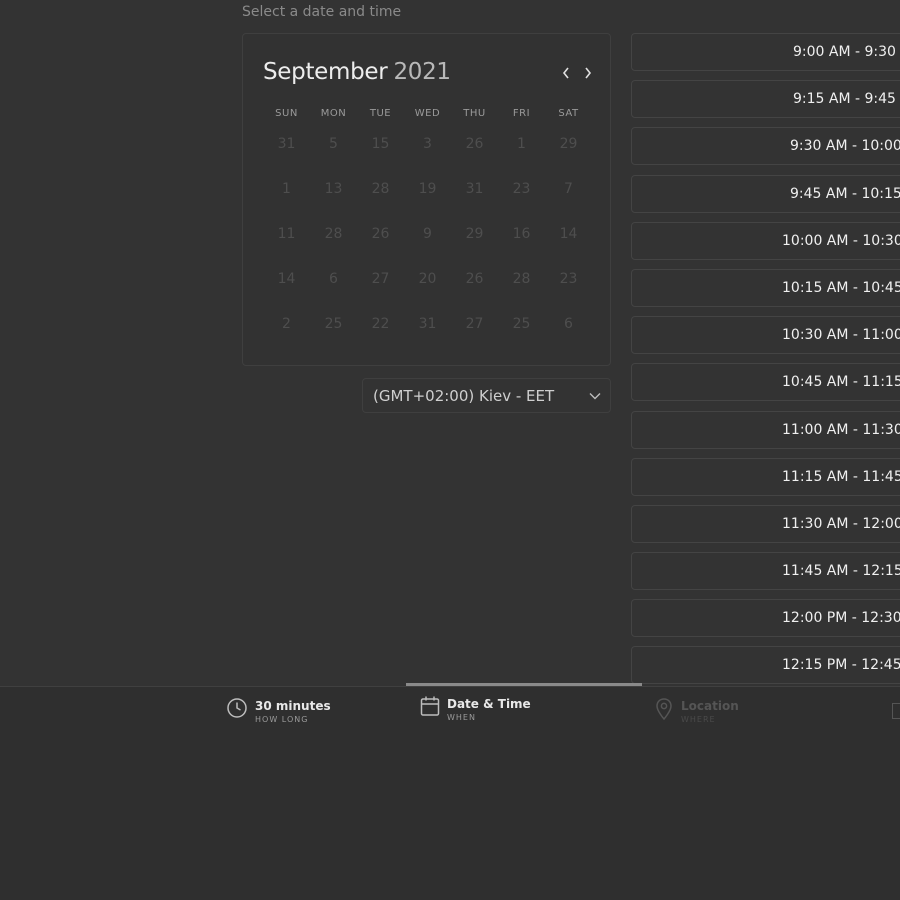 The image size is (900, 900). I want to click on time-slot-button: 9:15 AM - 9:45 AM, so click(765, 99).